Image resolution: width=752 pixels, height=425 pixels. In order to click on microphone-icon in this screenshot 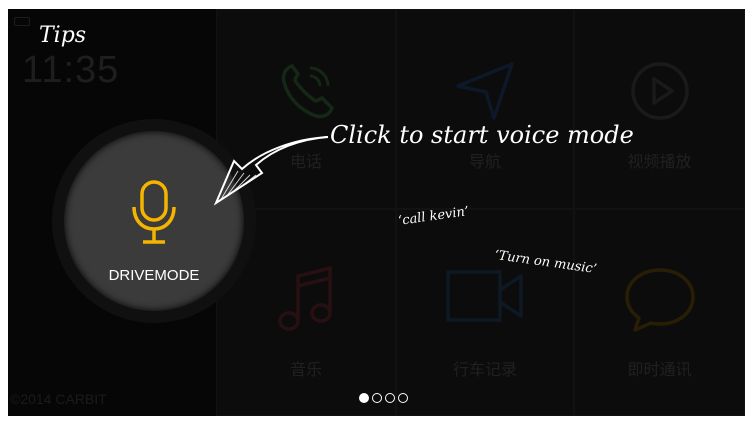, I will do `click(154, 215)`.